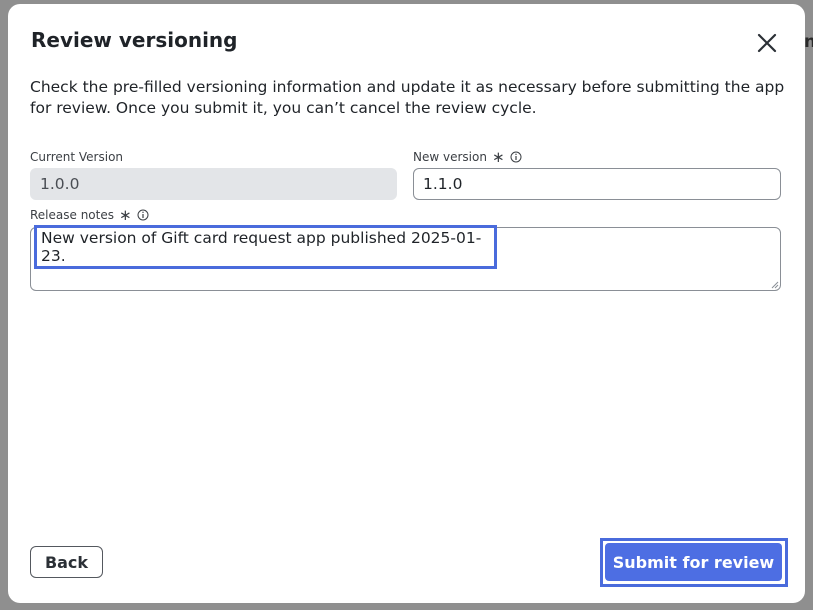 The width and height of the screenshot is (813, 610). I want to click on new-version-label: New version ∗, so click(467, 157).